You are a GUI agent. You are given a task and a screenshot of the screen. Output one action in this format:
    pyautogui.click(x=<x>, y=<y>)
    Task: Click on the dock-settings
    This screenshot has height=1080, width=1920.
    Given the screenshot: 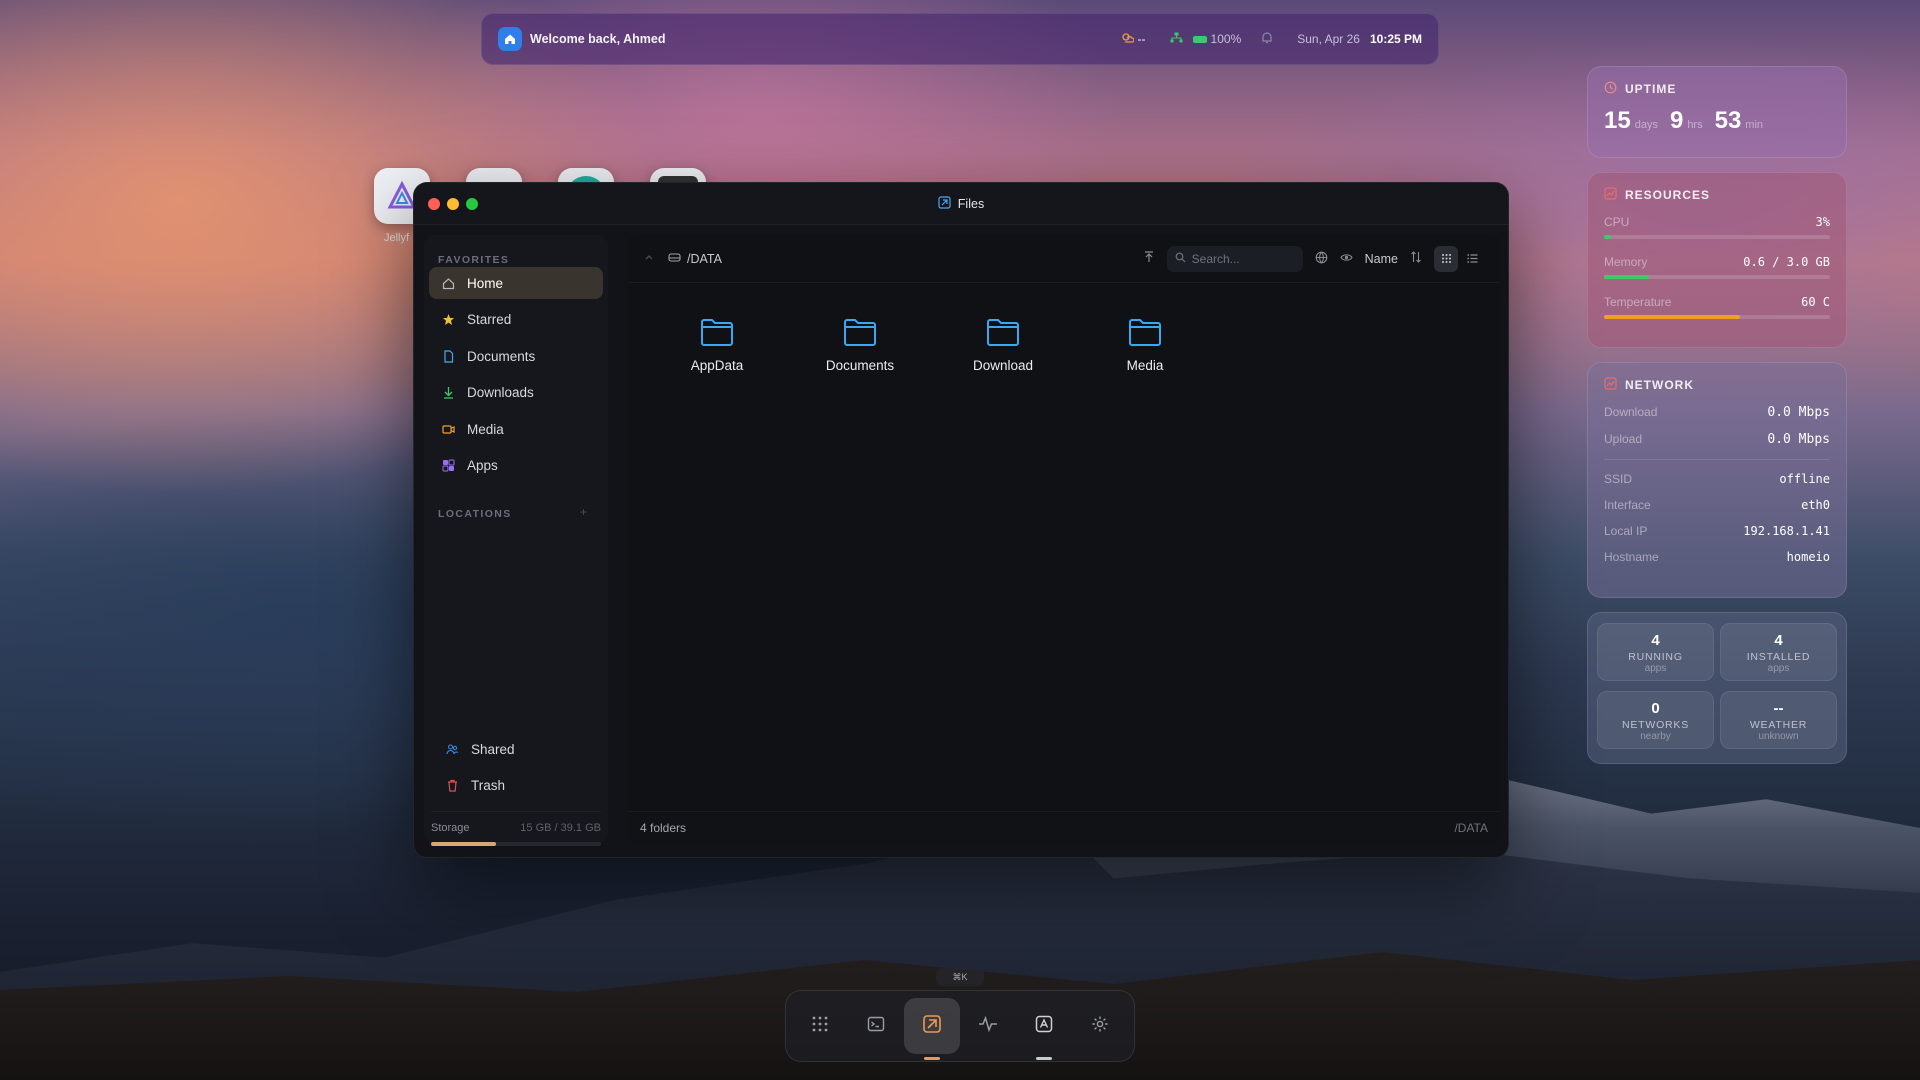 What is the action you would take?
    pyautogui.click(x=1100, y=1026)
    